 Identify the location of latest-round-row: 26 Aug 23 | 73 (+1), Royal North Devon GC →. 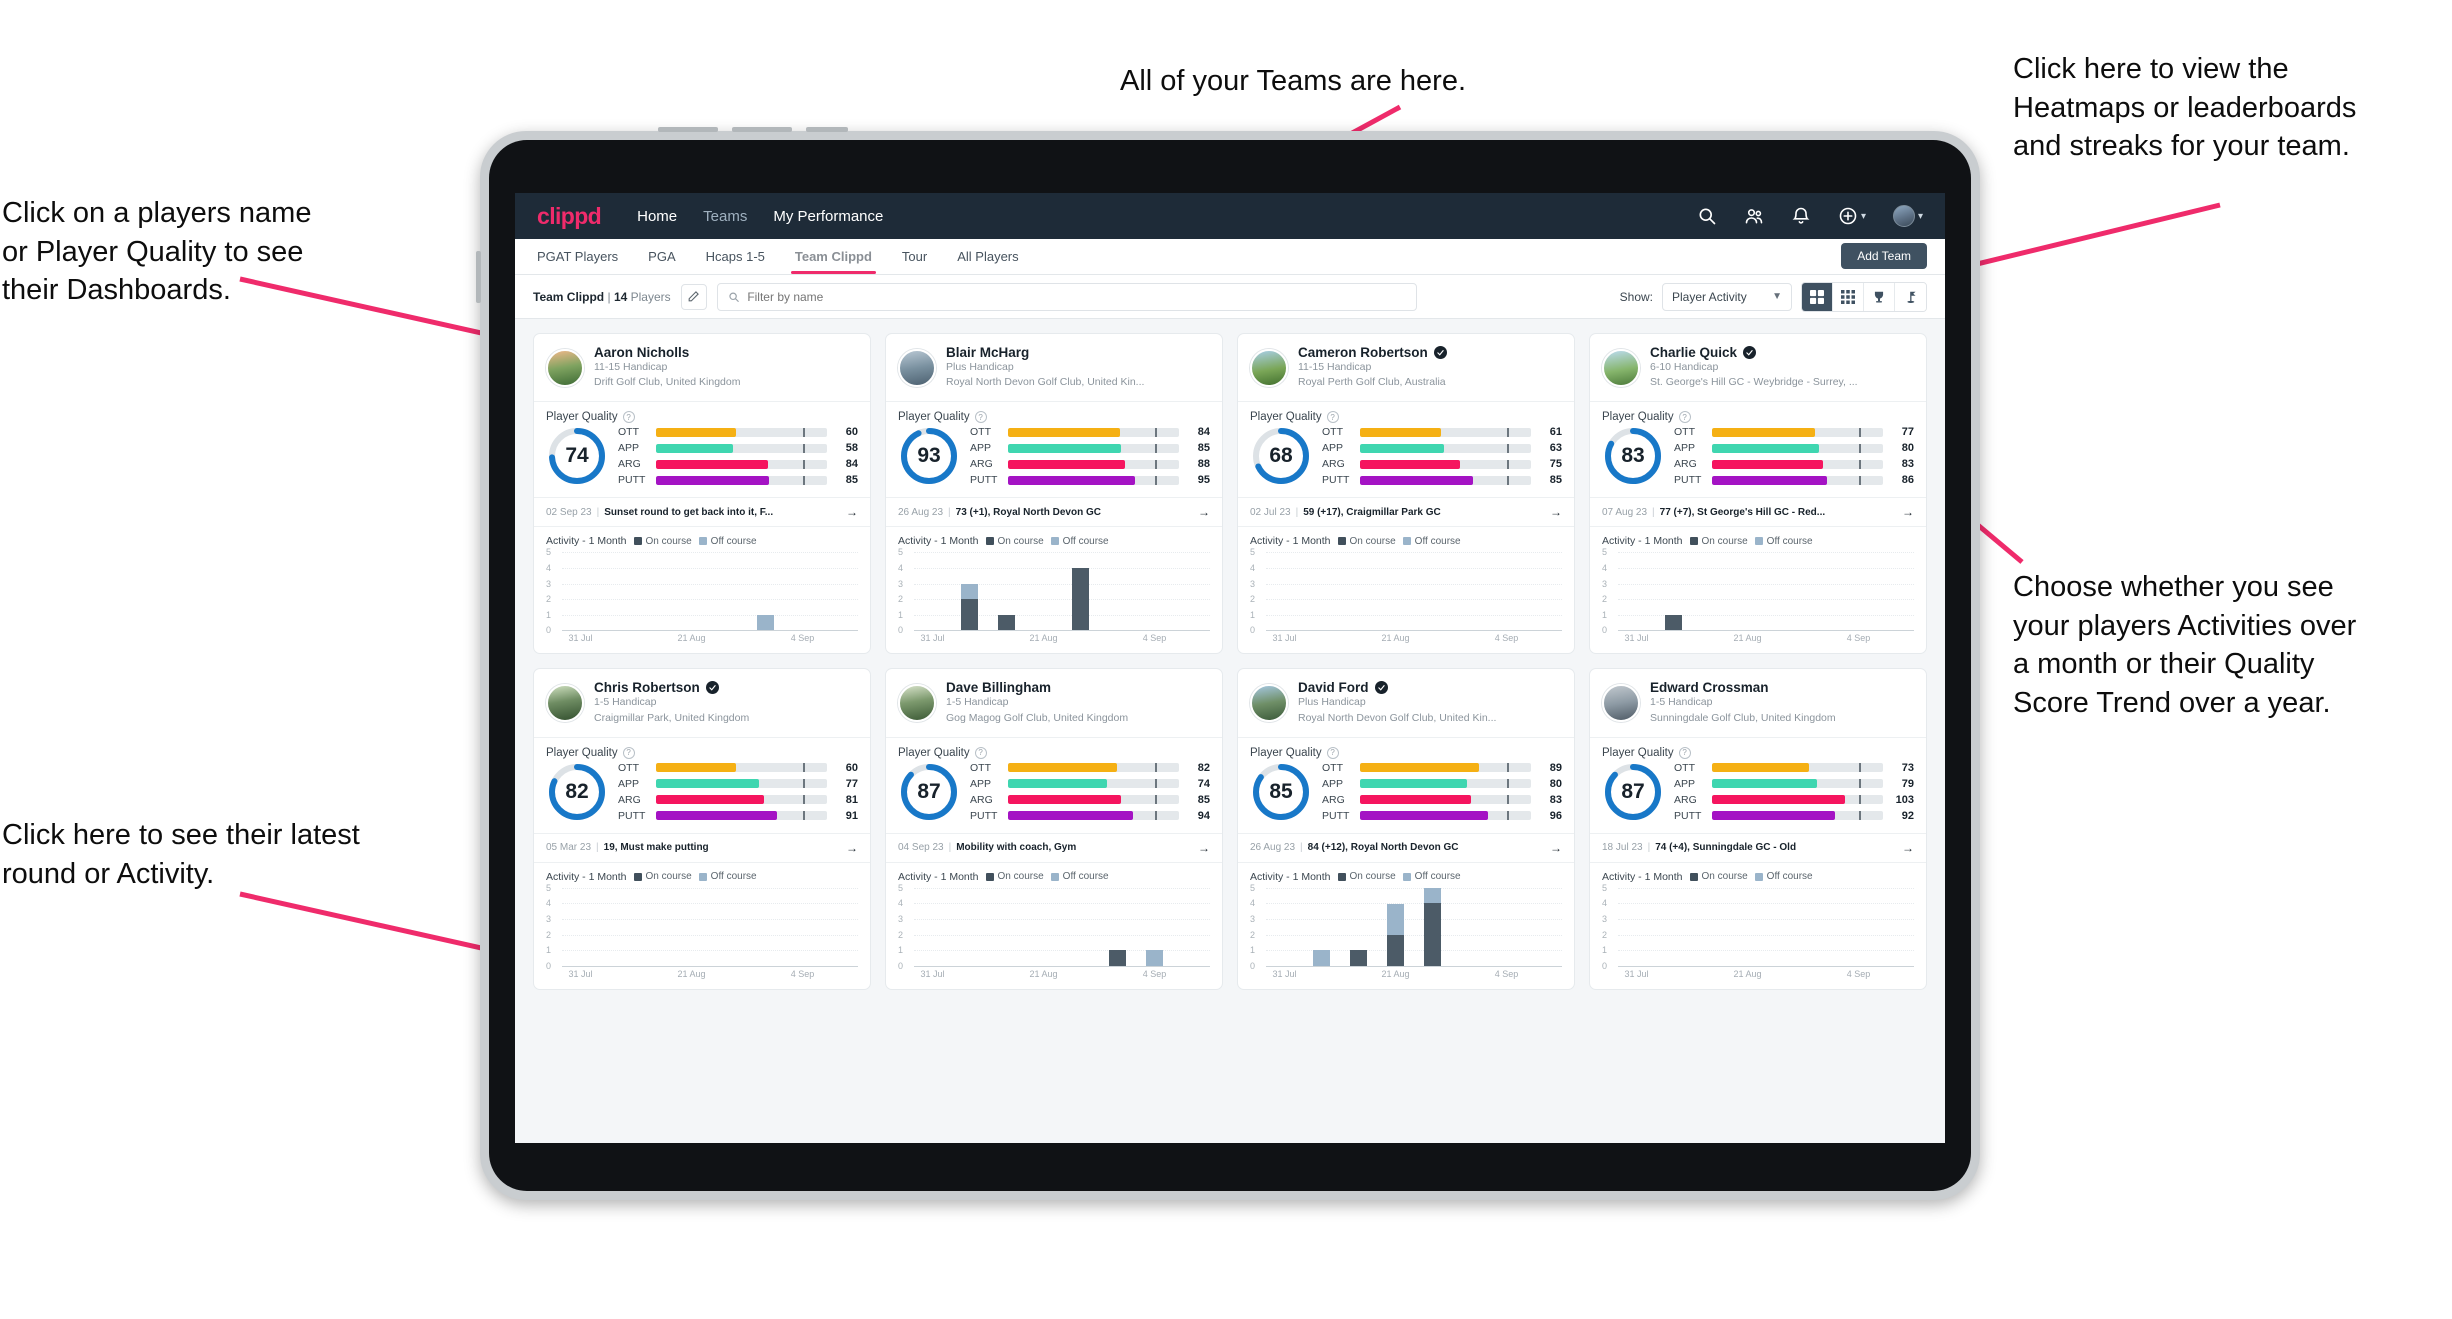
(1054, 511).